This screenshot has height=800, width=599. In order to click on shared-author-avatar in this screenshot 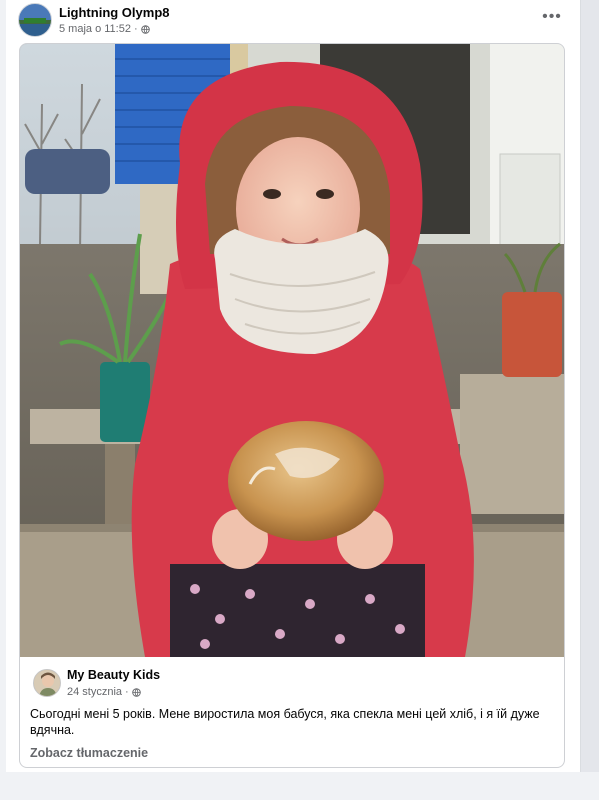, I will do `click(47, 683)`.